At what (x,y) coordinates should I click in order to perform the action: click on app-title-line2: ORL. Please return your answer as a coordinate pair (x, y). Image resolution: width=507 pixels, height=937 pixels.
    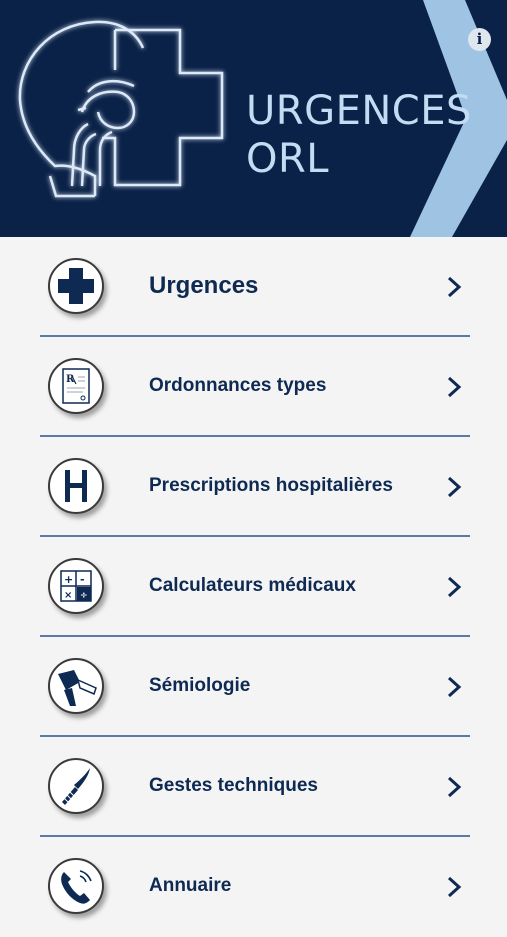
    Looking at the image, I should click on (288, 159).